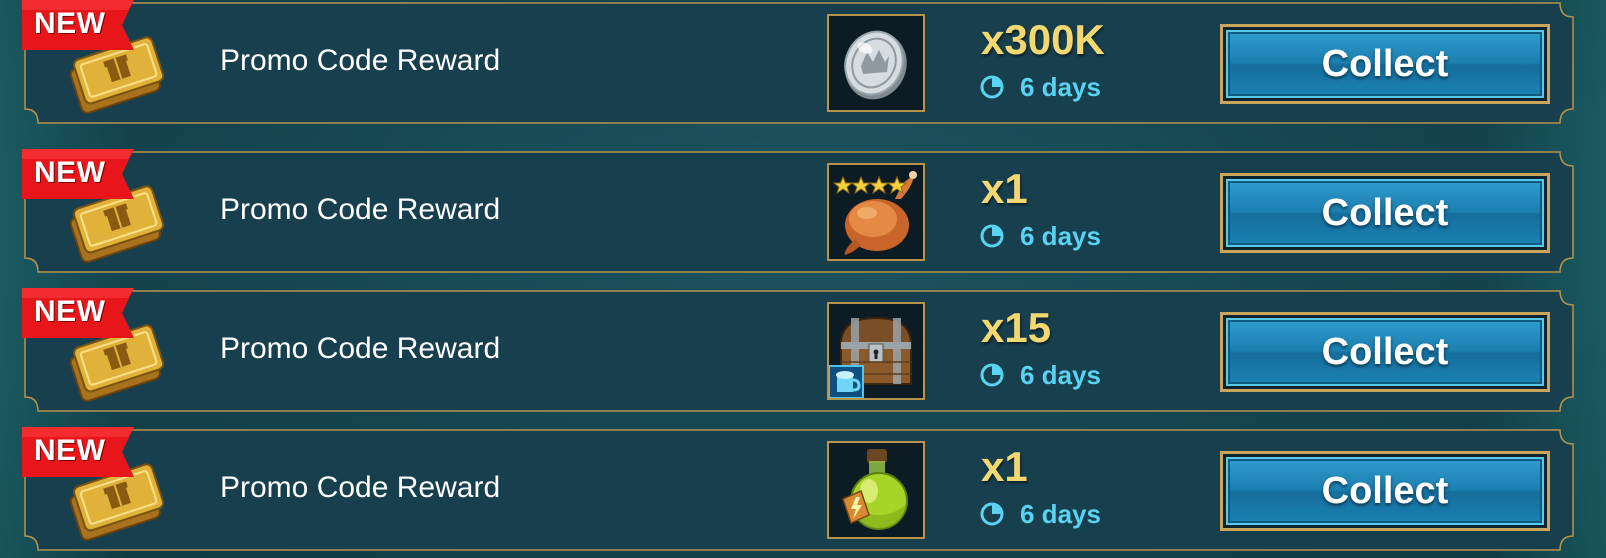 The image size is (1606, 558). I want to click on energy-potion-icon, so click(875, 489).